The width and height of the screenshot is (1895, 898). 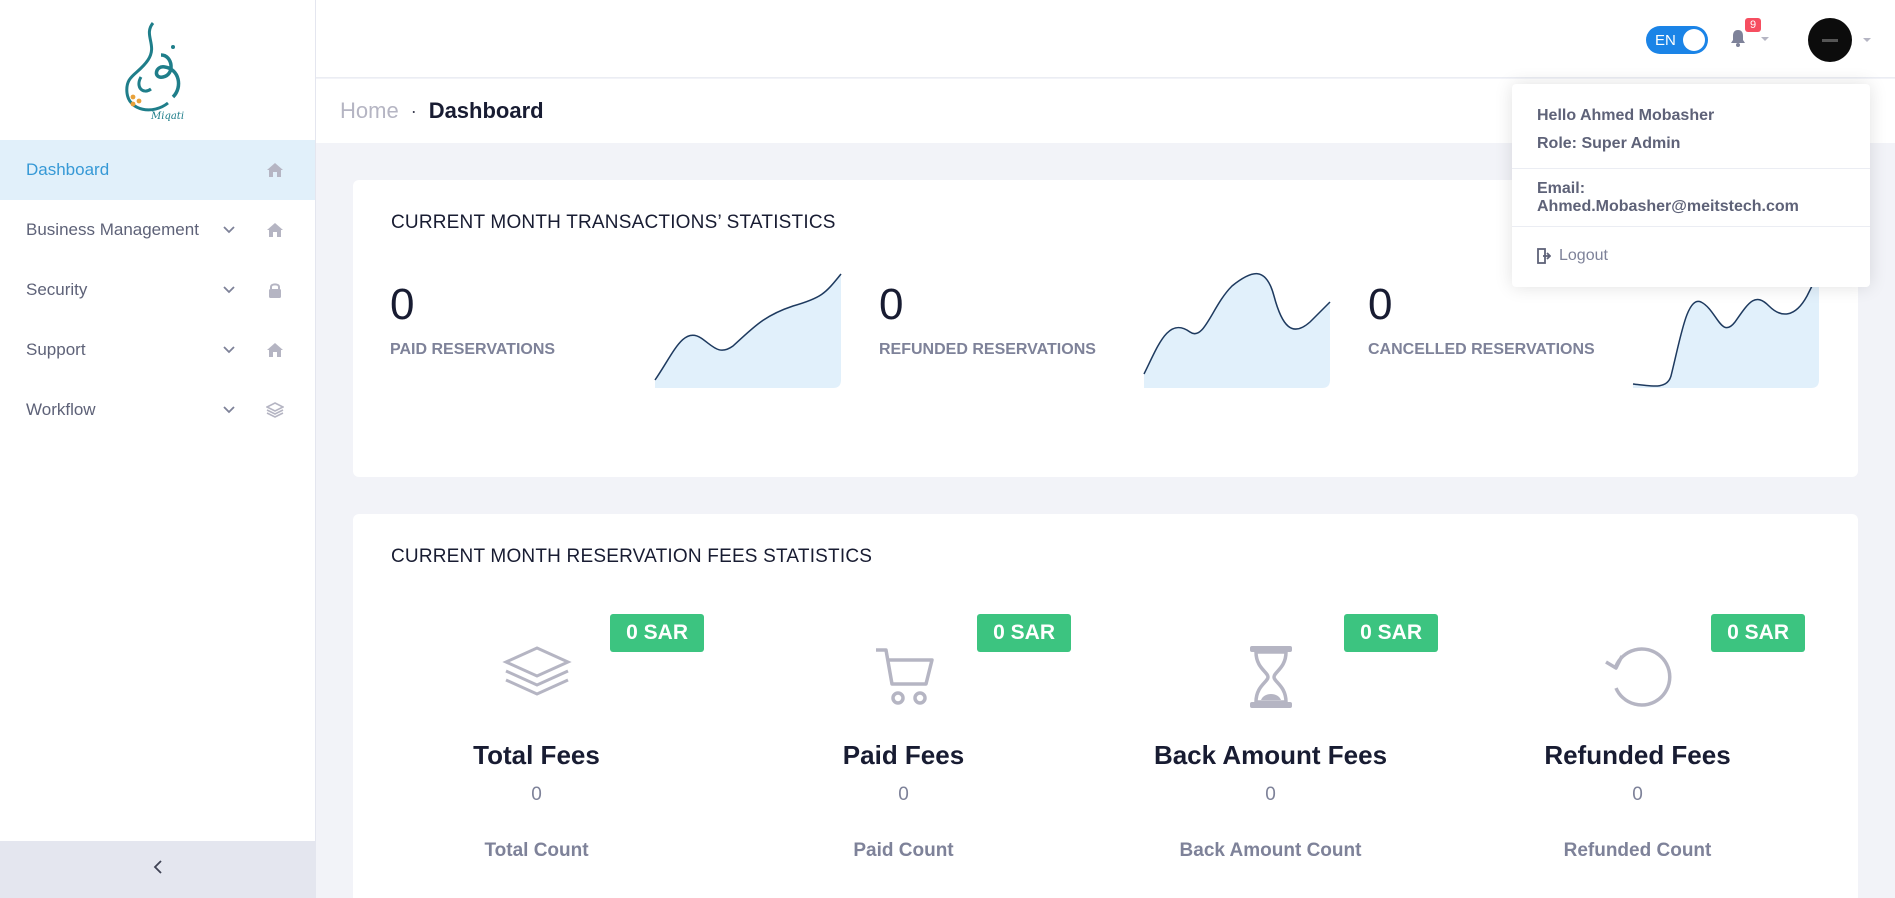 I want to click on chevron-left-icon, so click(x=158, y=869).